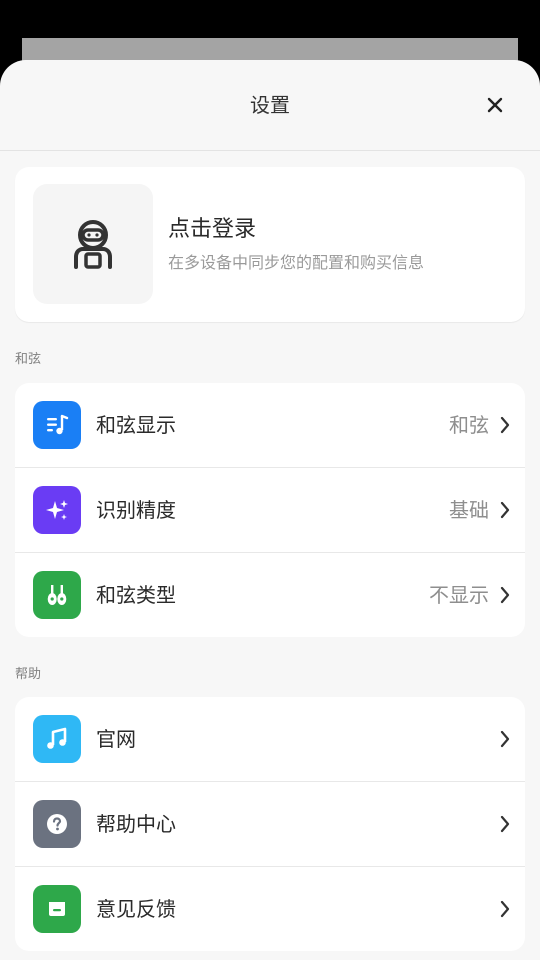 The height and width of the screenshot is (960, 540). What do you see at coordinates (57, 739) in the screenshot?
I see `music-note-icon` at bounding box center [57, 739].